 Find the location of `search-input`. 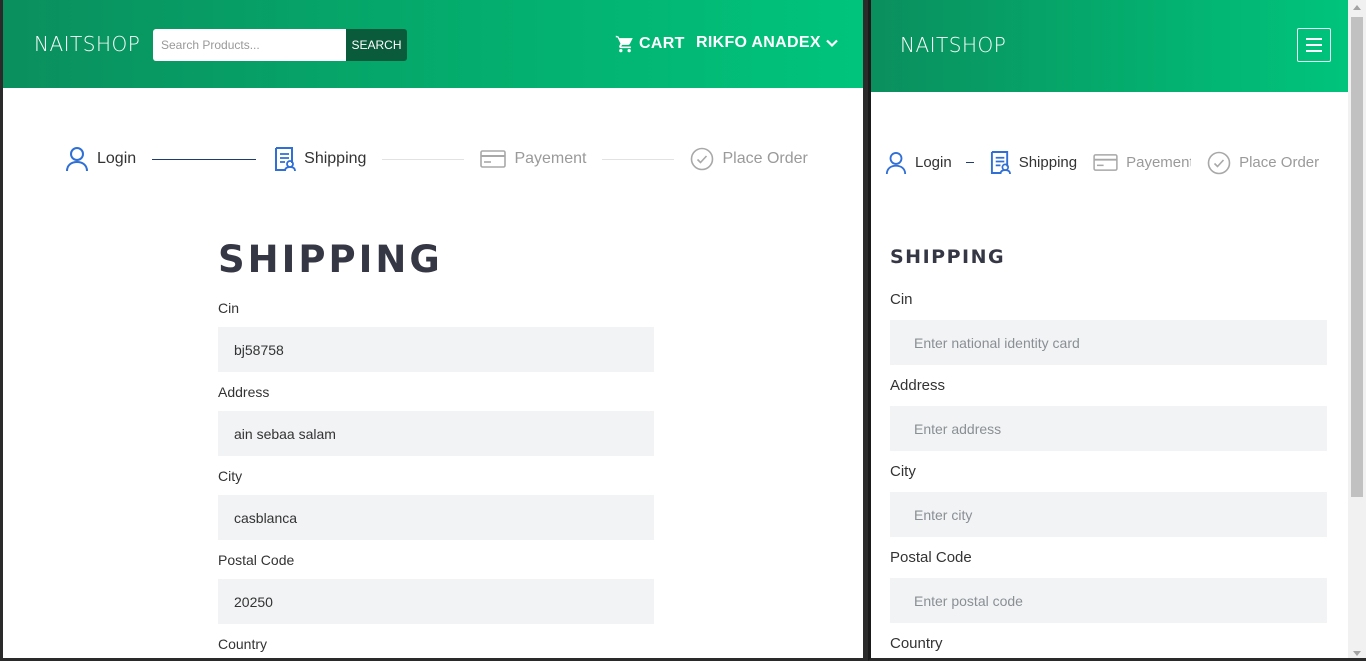

search-input is located at coordinates (249, 45).